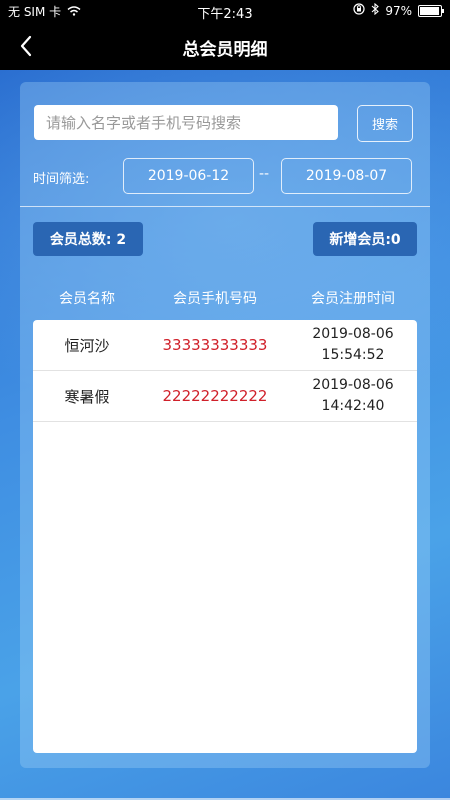 This screenshot has height=800, width=450. What do you see at coordinates (365, 239) in the screenshot?
I see `new-members-badge: 新增会员:0` at bounding box center [365, 239].